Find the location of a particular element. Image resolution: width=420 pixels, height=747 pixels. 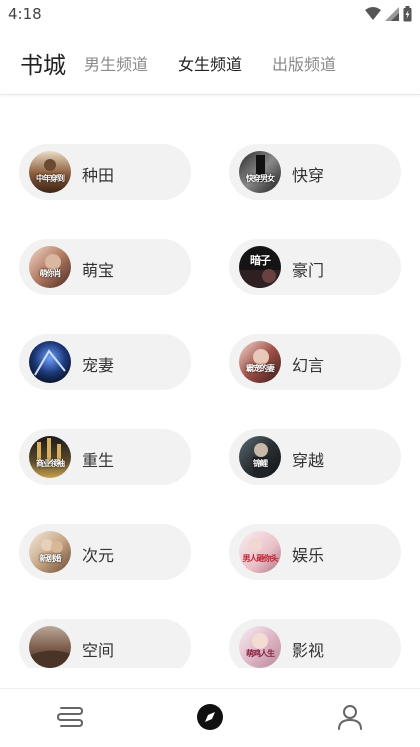

tab-male-channel: 男生频道 is located at coordinates (116, 63).